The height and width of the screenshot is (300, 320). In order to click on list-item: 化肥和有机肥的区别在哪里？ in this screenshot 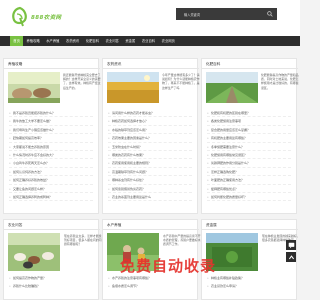, I will do `click(249, 113)`.